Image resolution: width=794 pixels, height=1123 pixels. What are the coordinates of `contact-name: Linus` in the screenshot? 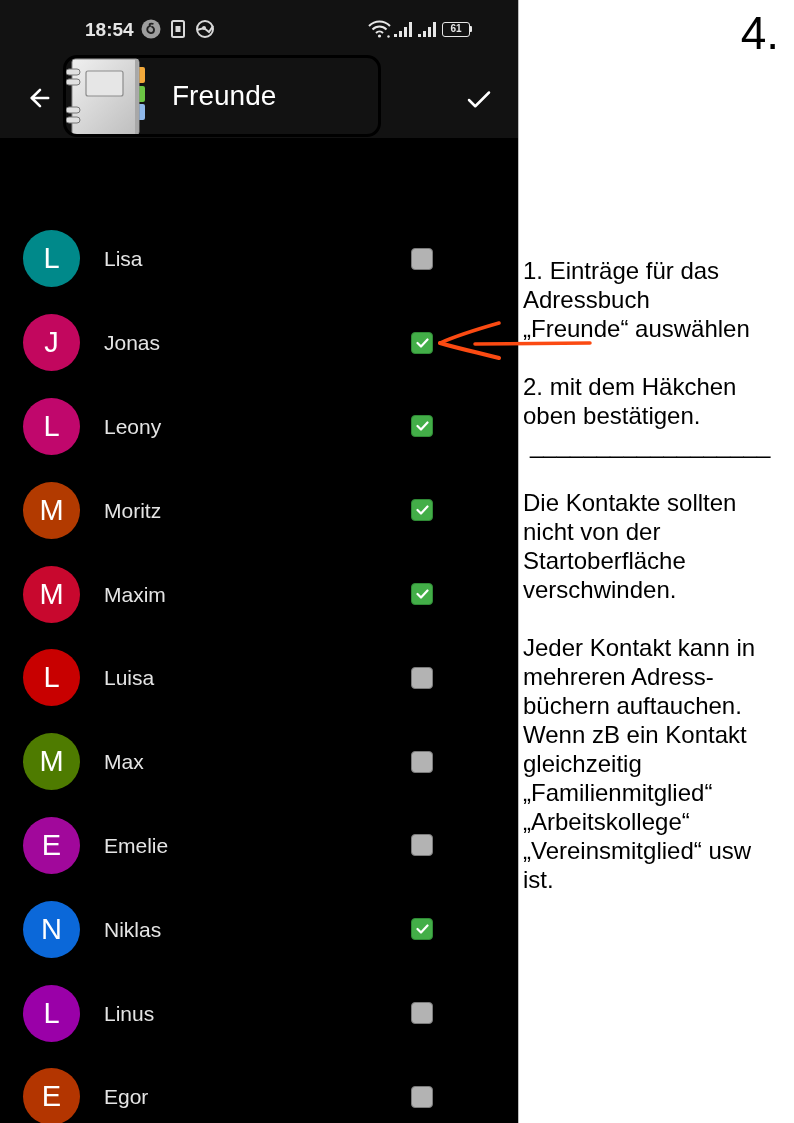 It's located at (257, 1013).